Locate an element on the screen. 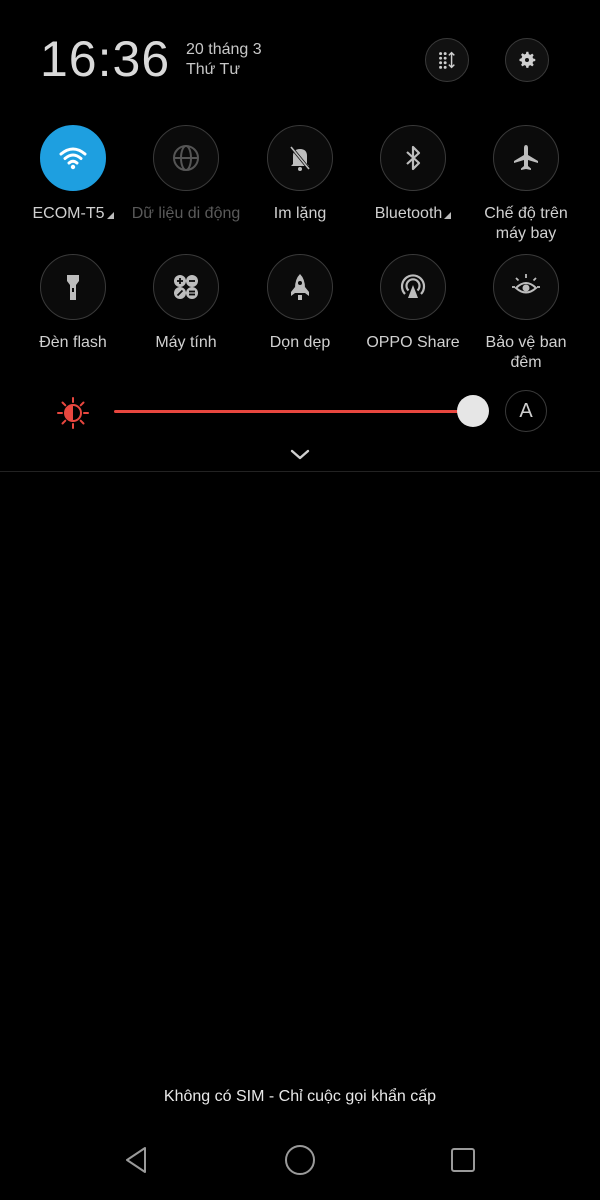 The width and height of the screenshot is (600, 1200). navigation-bar is located at coordinates (300, 1160).